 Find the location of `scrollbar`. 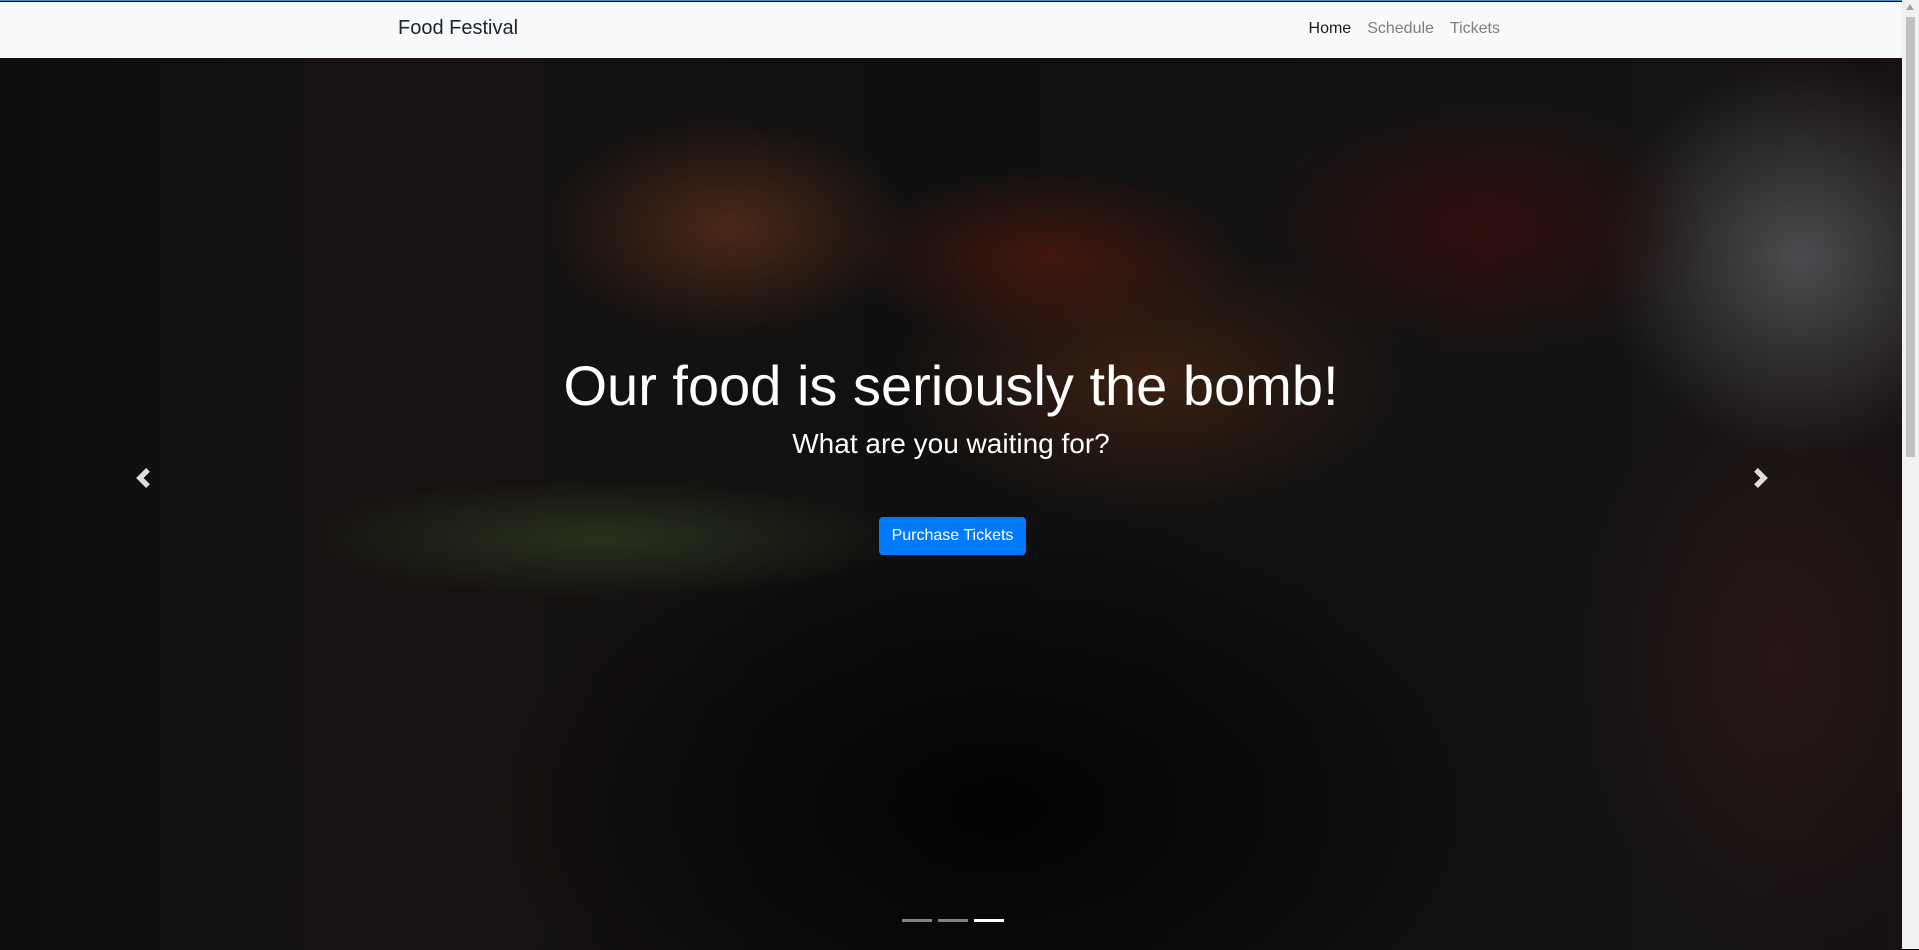

scrollbar is located at coordinates (1910, 474).